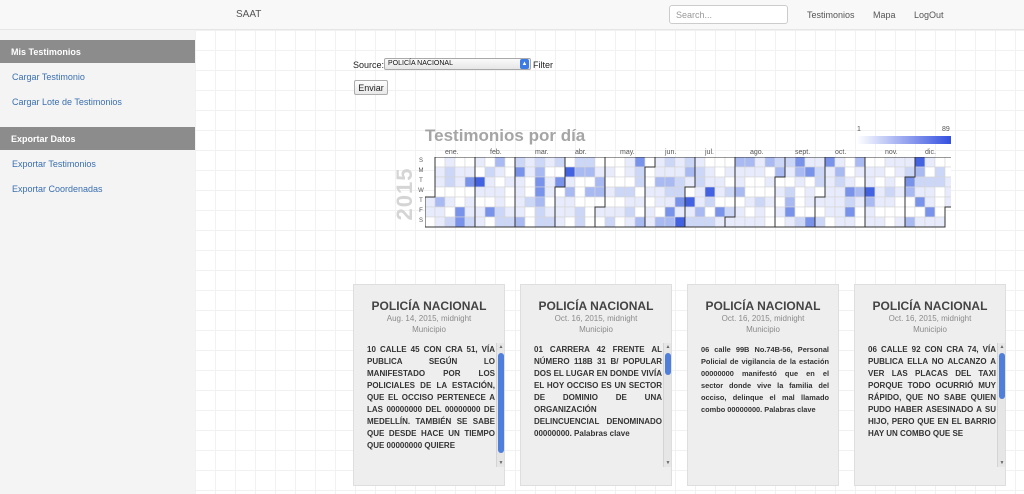  I want to click on sidebar-item-cargar-lote: Cargar Lote de Testimonios, so click(67, 102).